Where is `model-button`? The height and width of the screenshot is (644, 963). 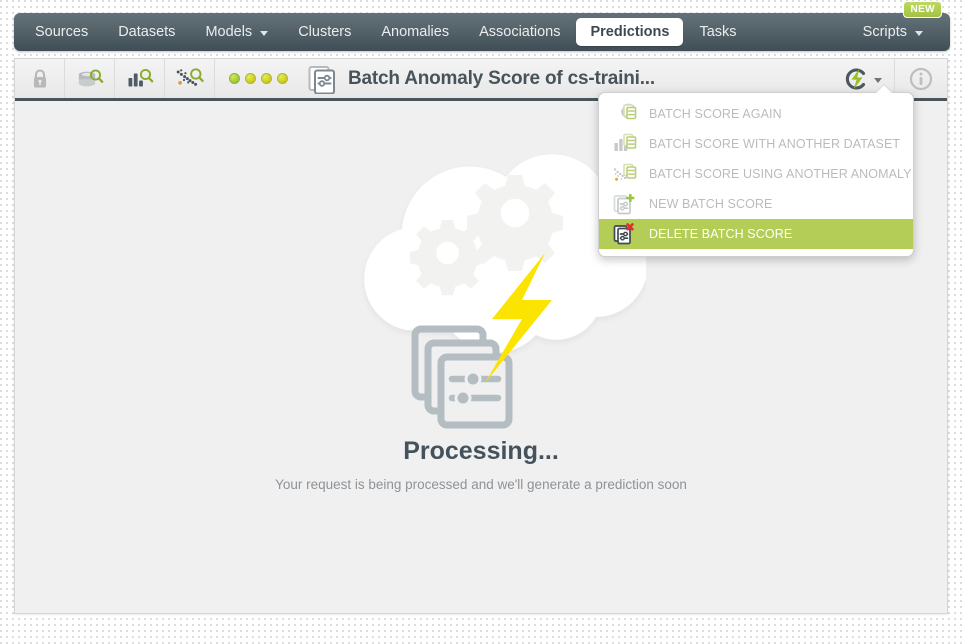 model-button is located at coordinates (140, 78).